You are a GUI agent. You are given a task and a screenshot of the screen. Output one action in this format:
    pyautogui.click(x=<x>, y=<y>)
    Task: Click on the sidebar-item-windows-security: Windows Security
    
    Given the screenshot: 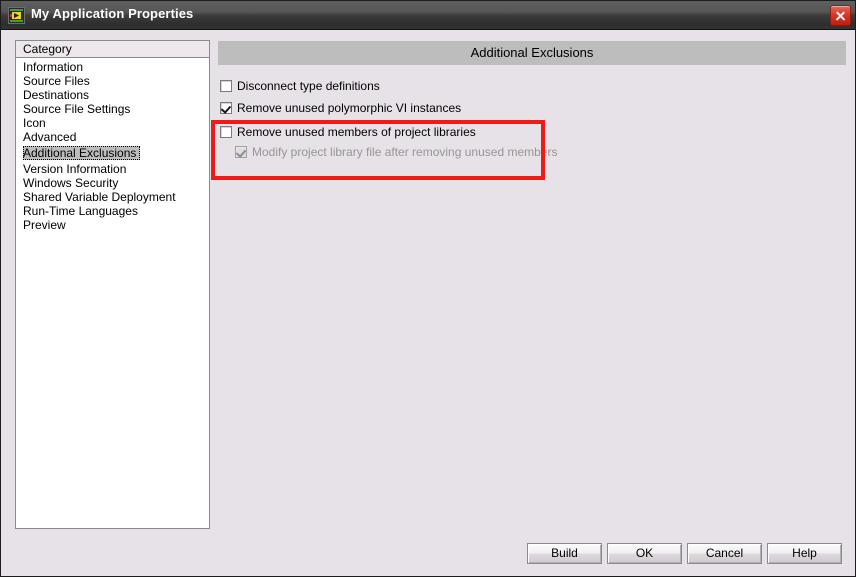 What is the action you would take?
    pyautogui.click(x=112, y=183)
    